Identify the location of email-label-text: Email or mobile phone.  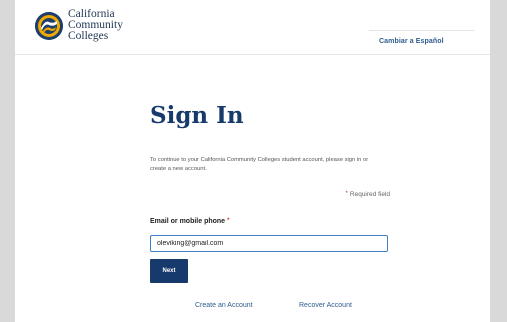
(188, 221).